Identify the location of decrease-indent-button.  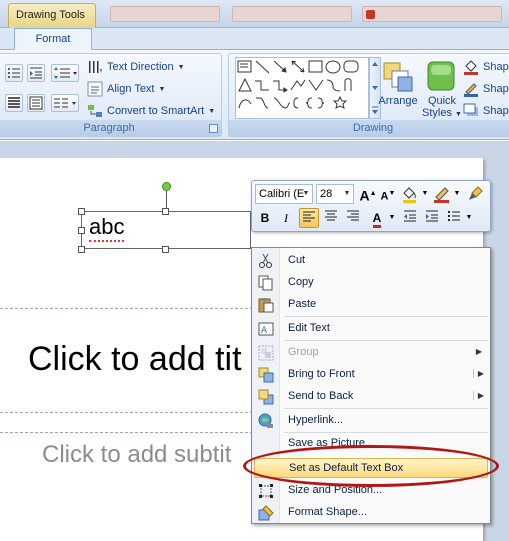
(410, 218).